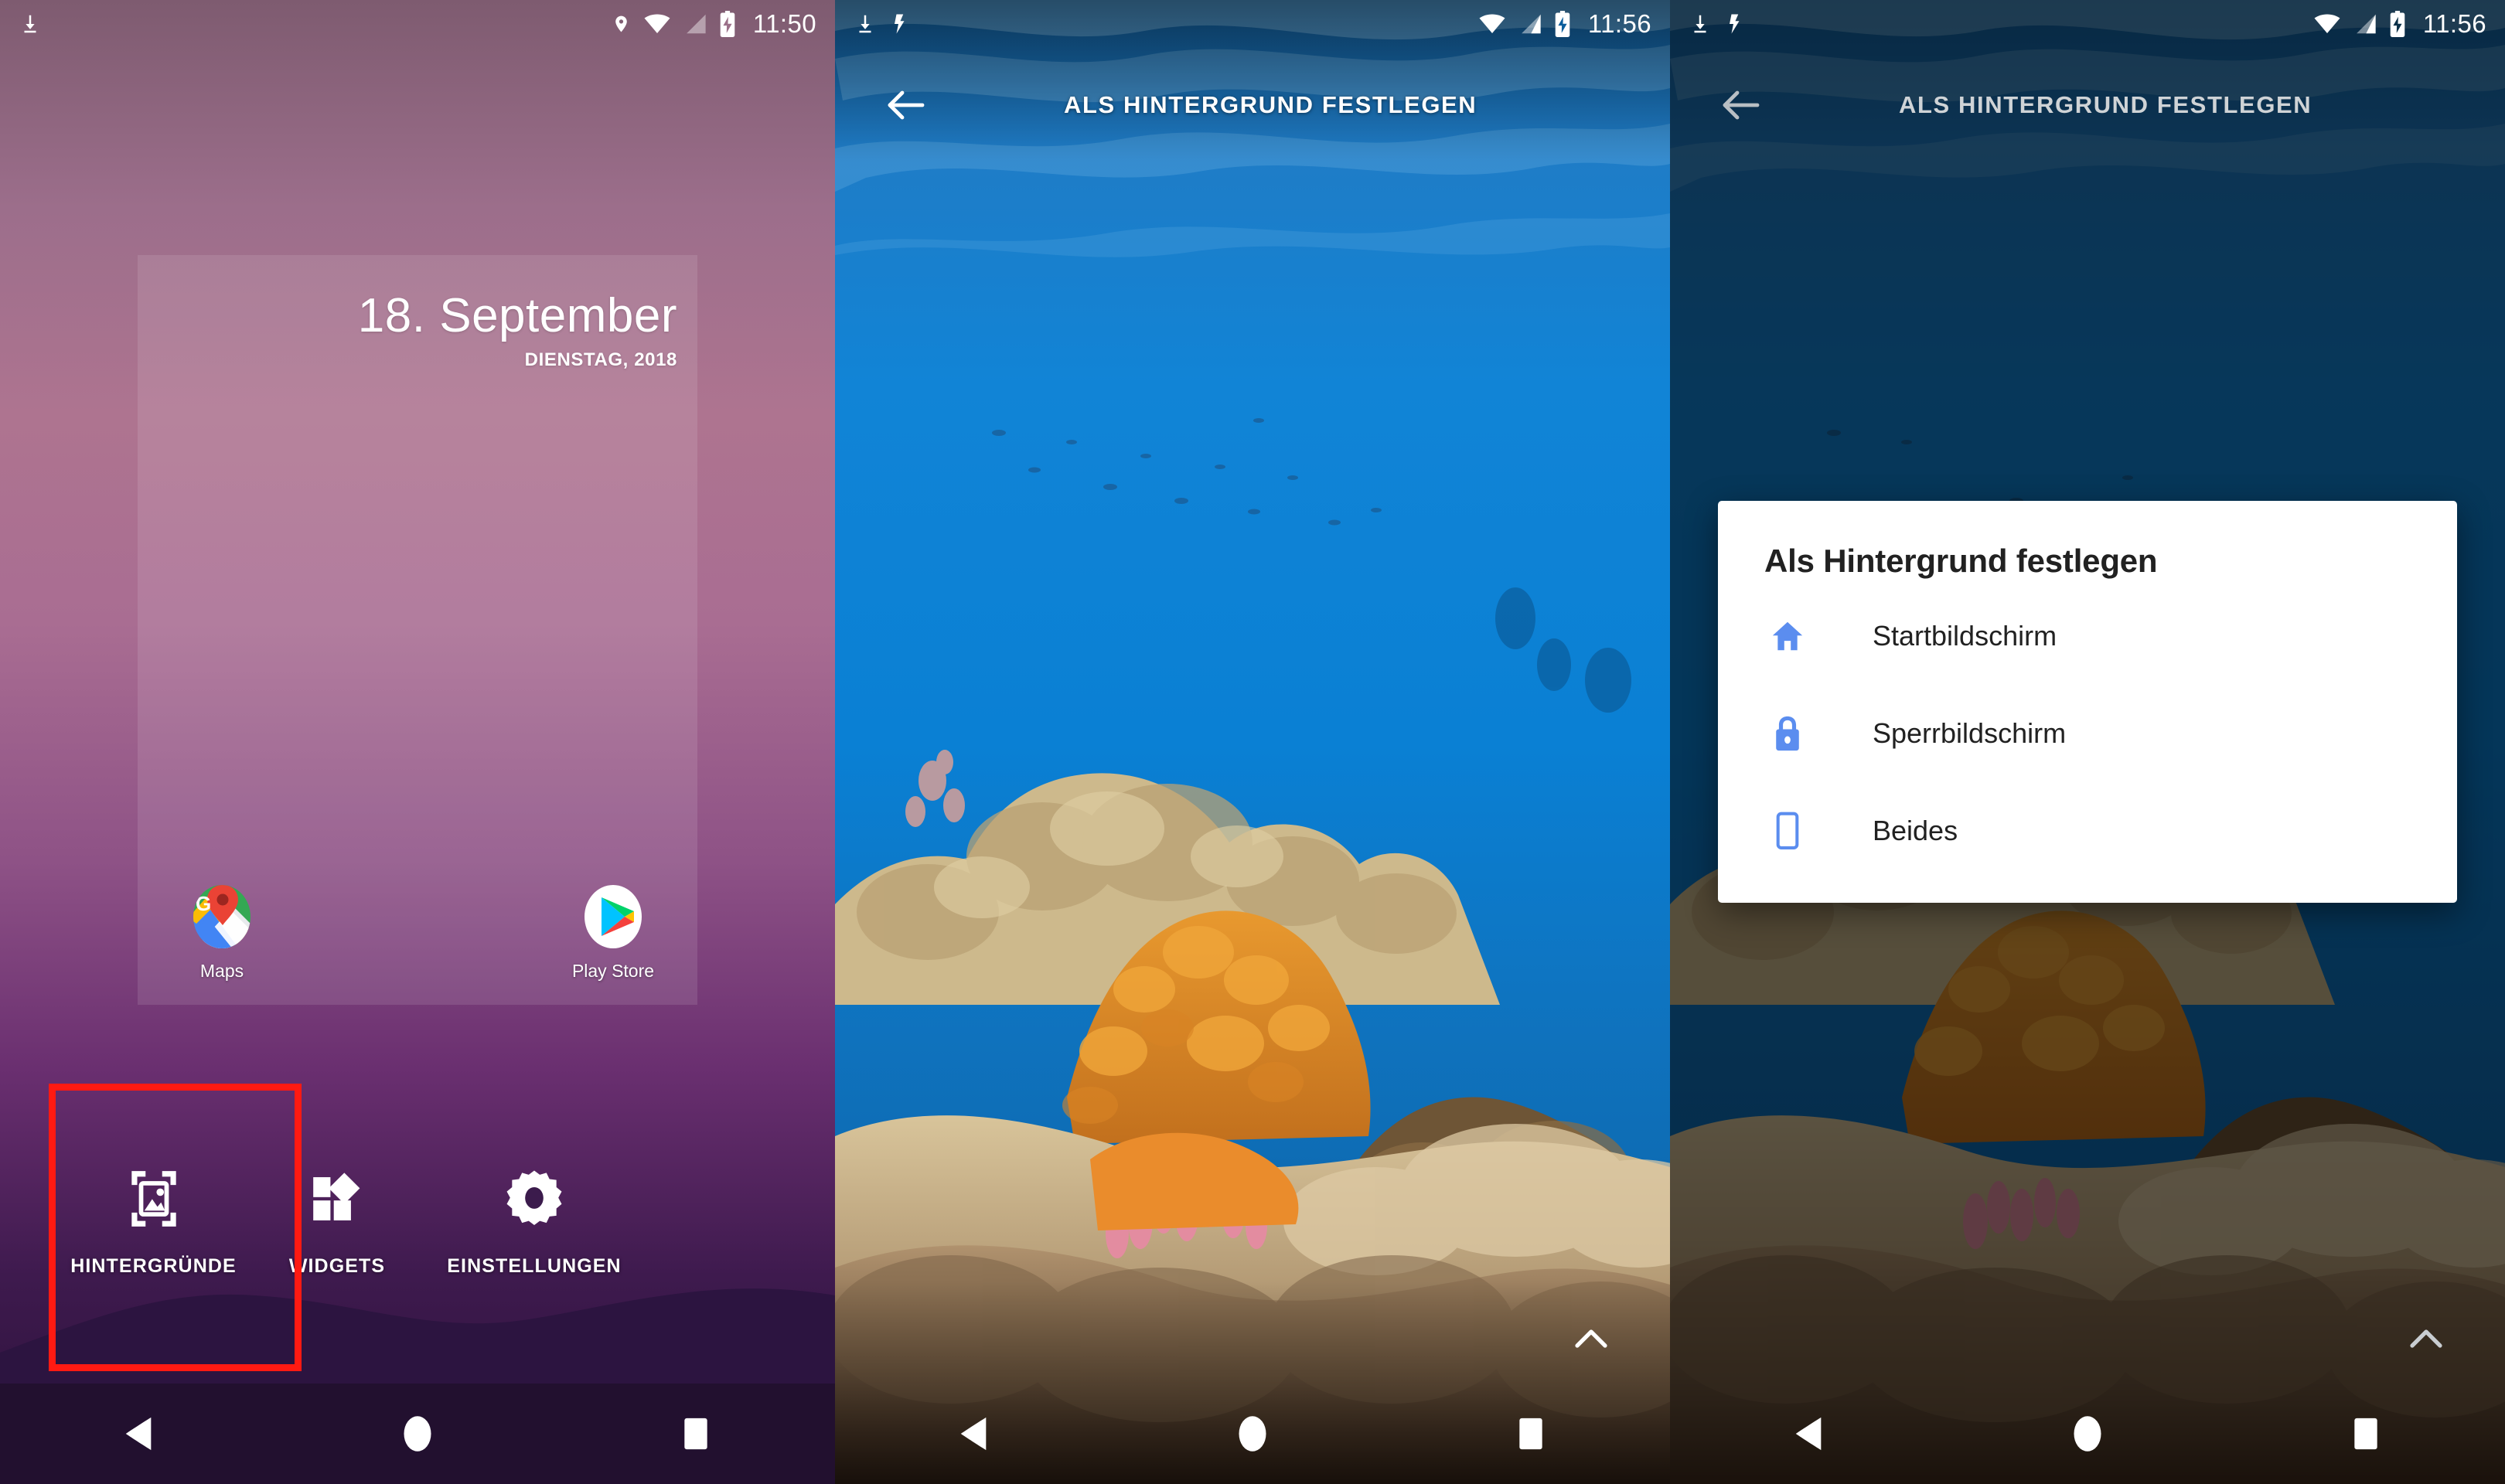 The image size is (2505, 1484). Describe the element at coordinates (1915, 830) in the screenshot. I see `dialog-option-label: Beides` at that location.